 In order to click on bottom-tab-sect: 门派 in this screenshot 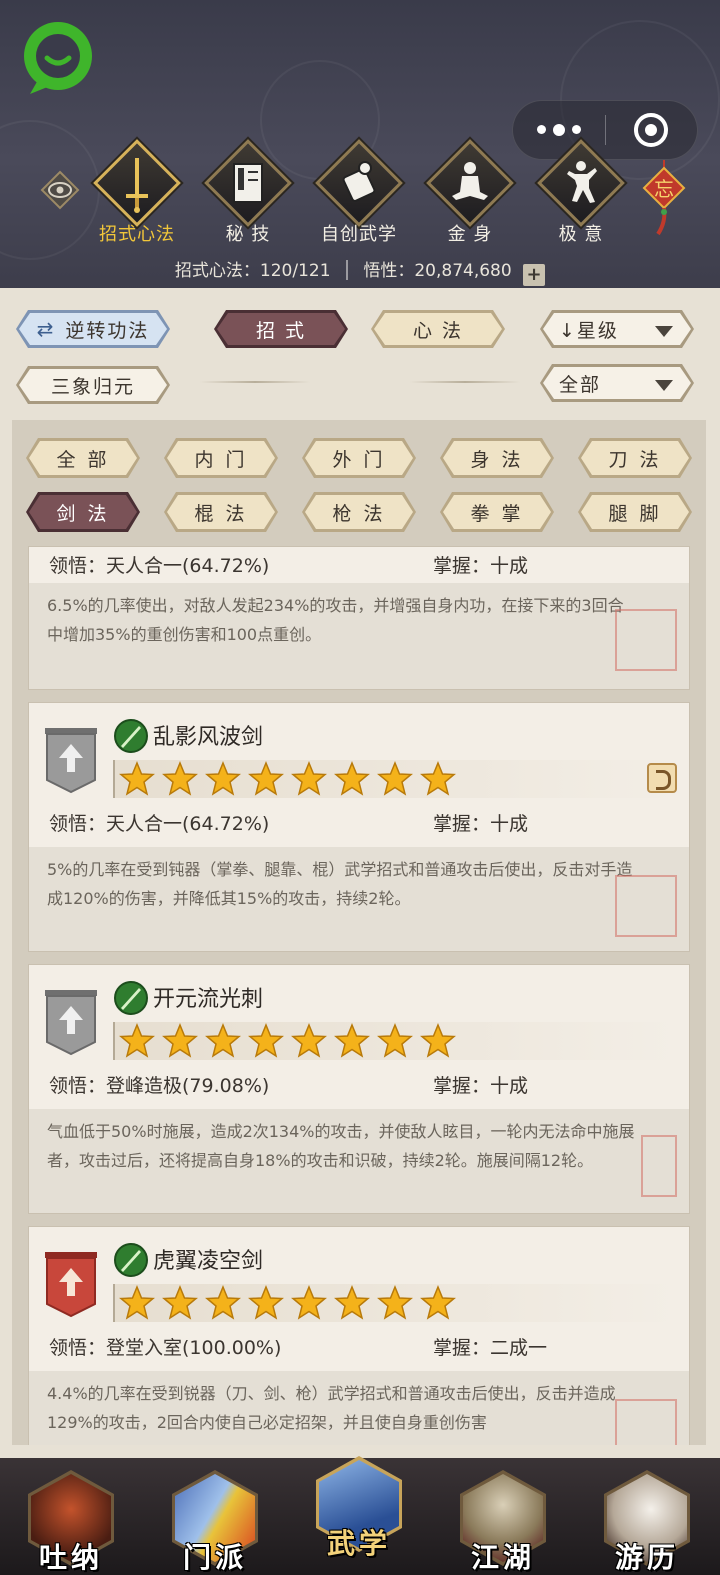, I will do `click(215, 1520)`.